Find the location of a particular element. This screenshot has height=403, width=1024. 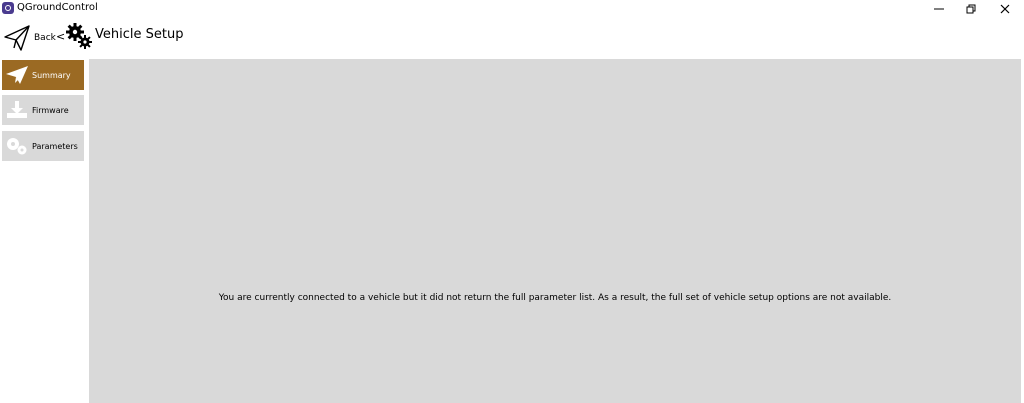

window-title: QGroundControl is located at coordinates (57, 7).